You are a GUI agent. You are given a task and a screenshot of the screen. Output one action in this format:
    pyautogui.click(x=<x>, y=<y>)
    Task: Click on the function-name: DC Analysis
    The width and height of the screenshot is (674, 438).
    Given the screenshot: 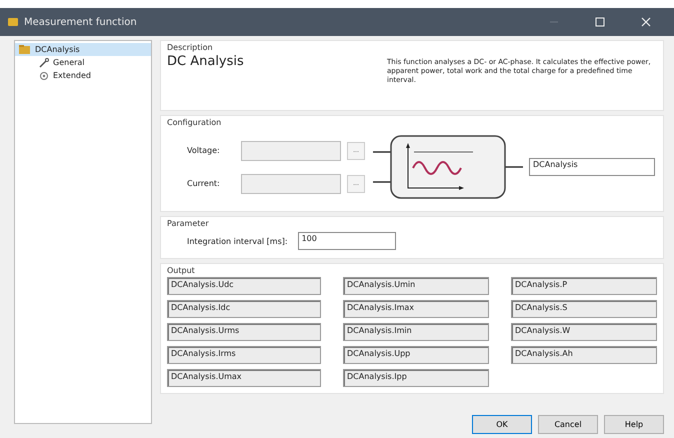 What is the action you would take?
    pyautogui.click(x=206, y=62)
    